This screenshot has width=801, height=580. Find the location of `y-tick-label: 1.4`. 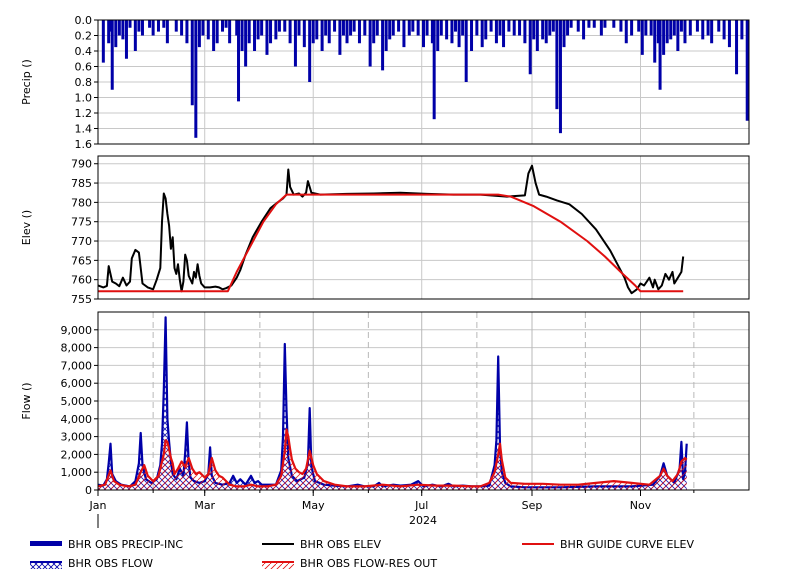

y-tick-label: 1.4 is located at coordinates (84, 129).